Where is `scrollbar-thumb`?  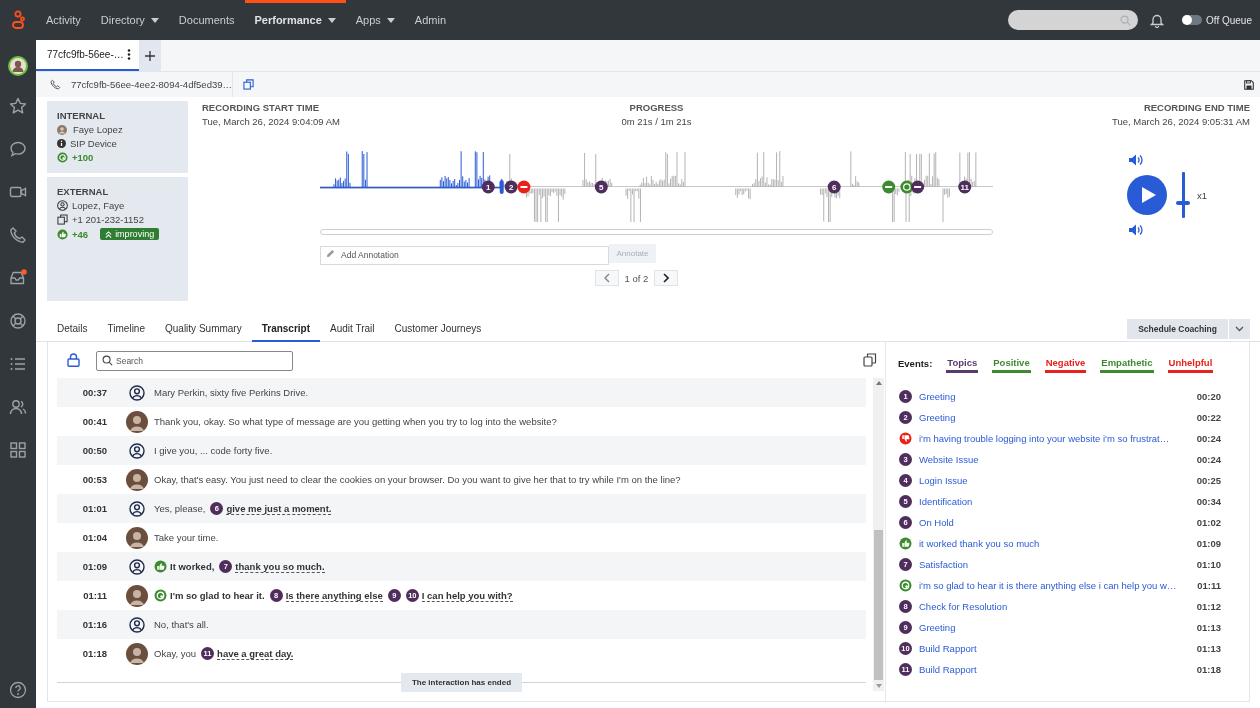 scrollbar-thumb is located at coordinates (878, 605).